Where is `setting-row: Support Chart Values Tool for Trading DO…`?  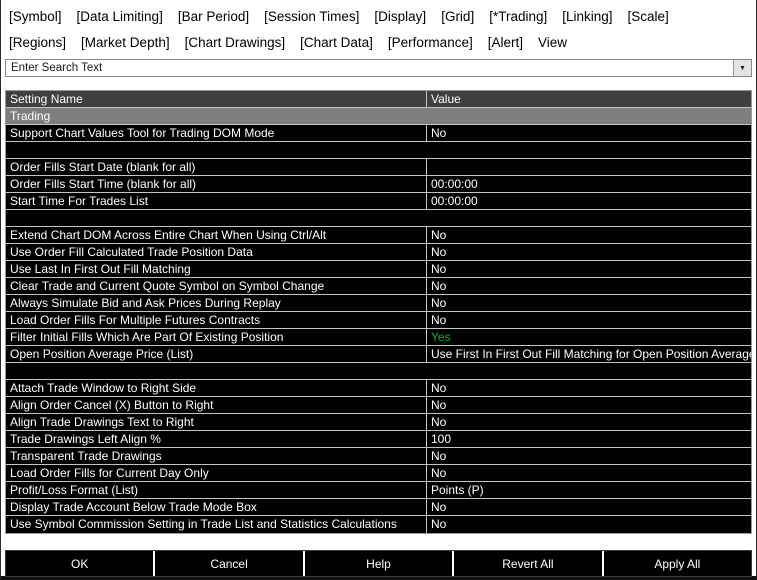
setting-row: Support Chart Values Tool for Trading DO… is located at coordinates (378, 133).